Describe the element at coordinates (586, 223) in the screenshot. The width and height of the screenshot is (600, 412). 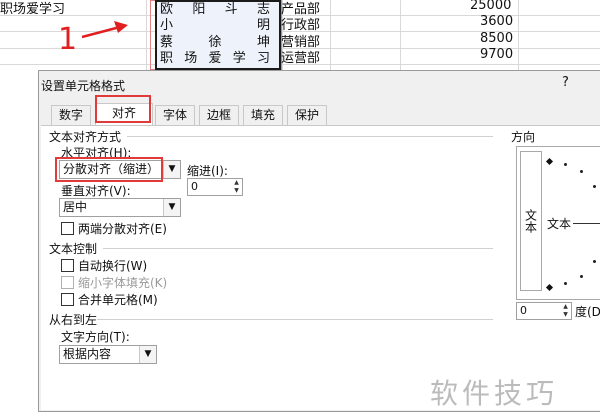
I see `orientation-pointer` at that location.